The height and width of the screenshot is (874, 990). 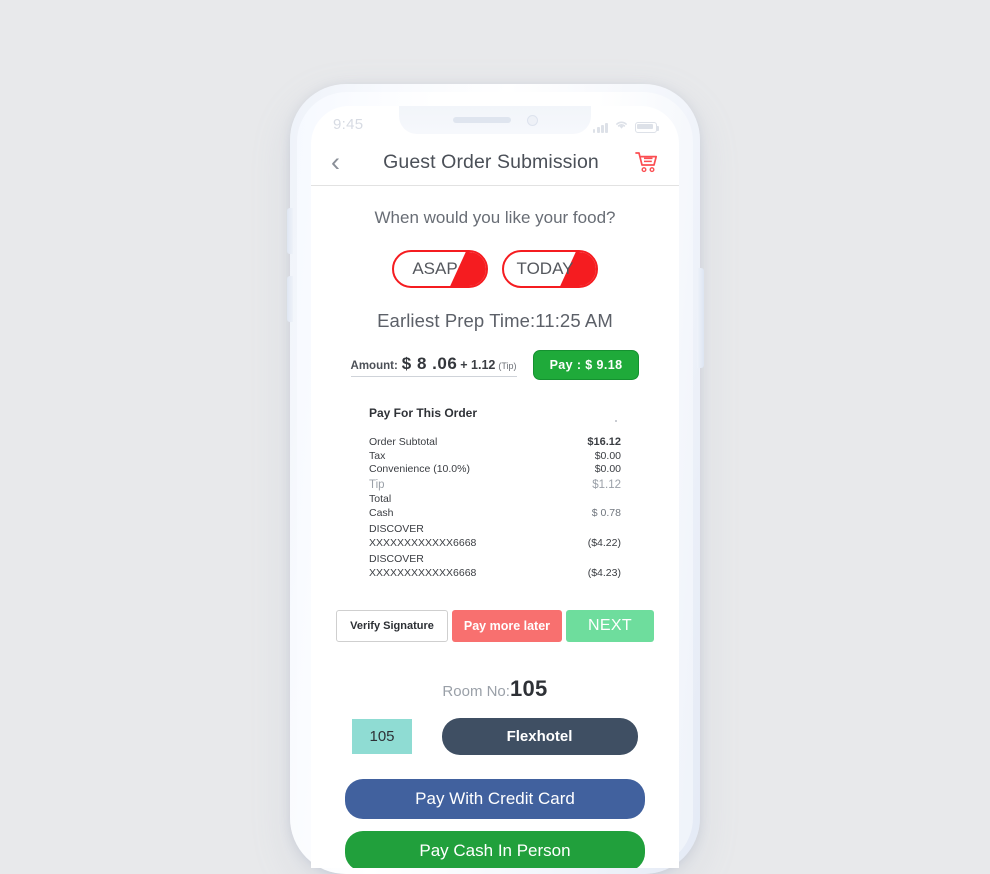 What do you see at coordinates (429, 363) in the screenshot?
I see `amount-value: $ 8 .06` at bounding box center [429, 363].